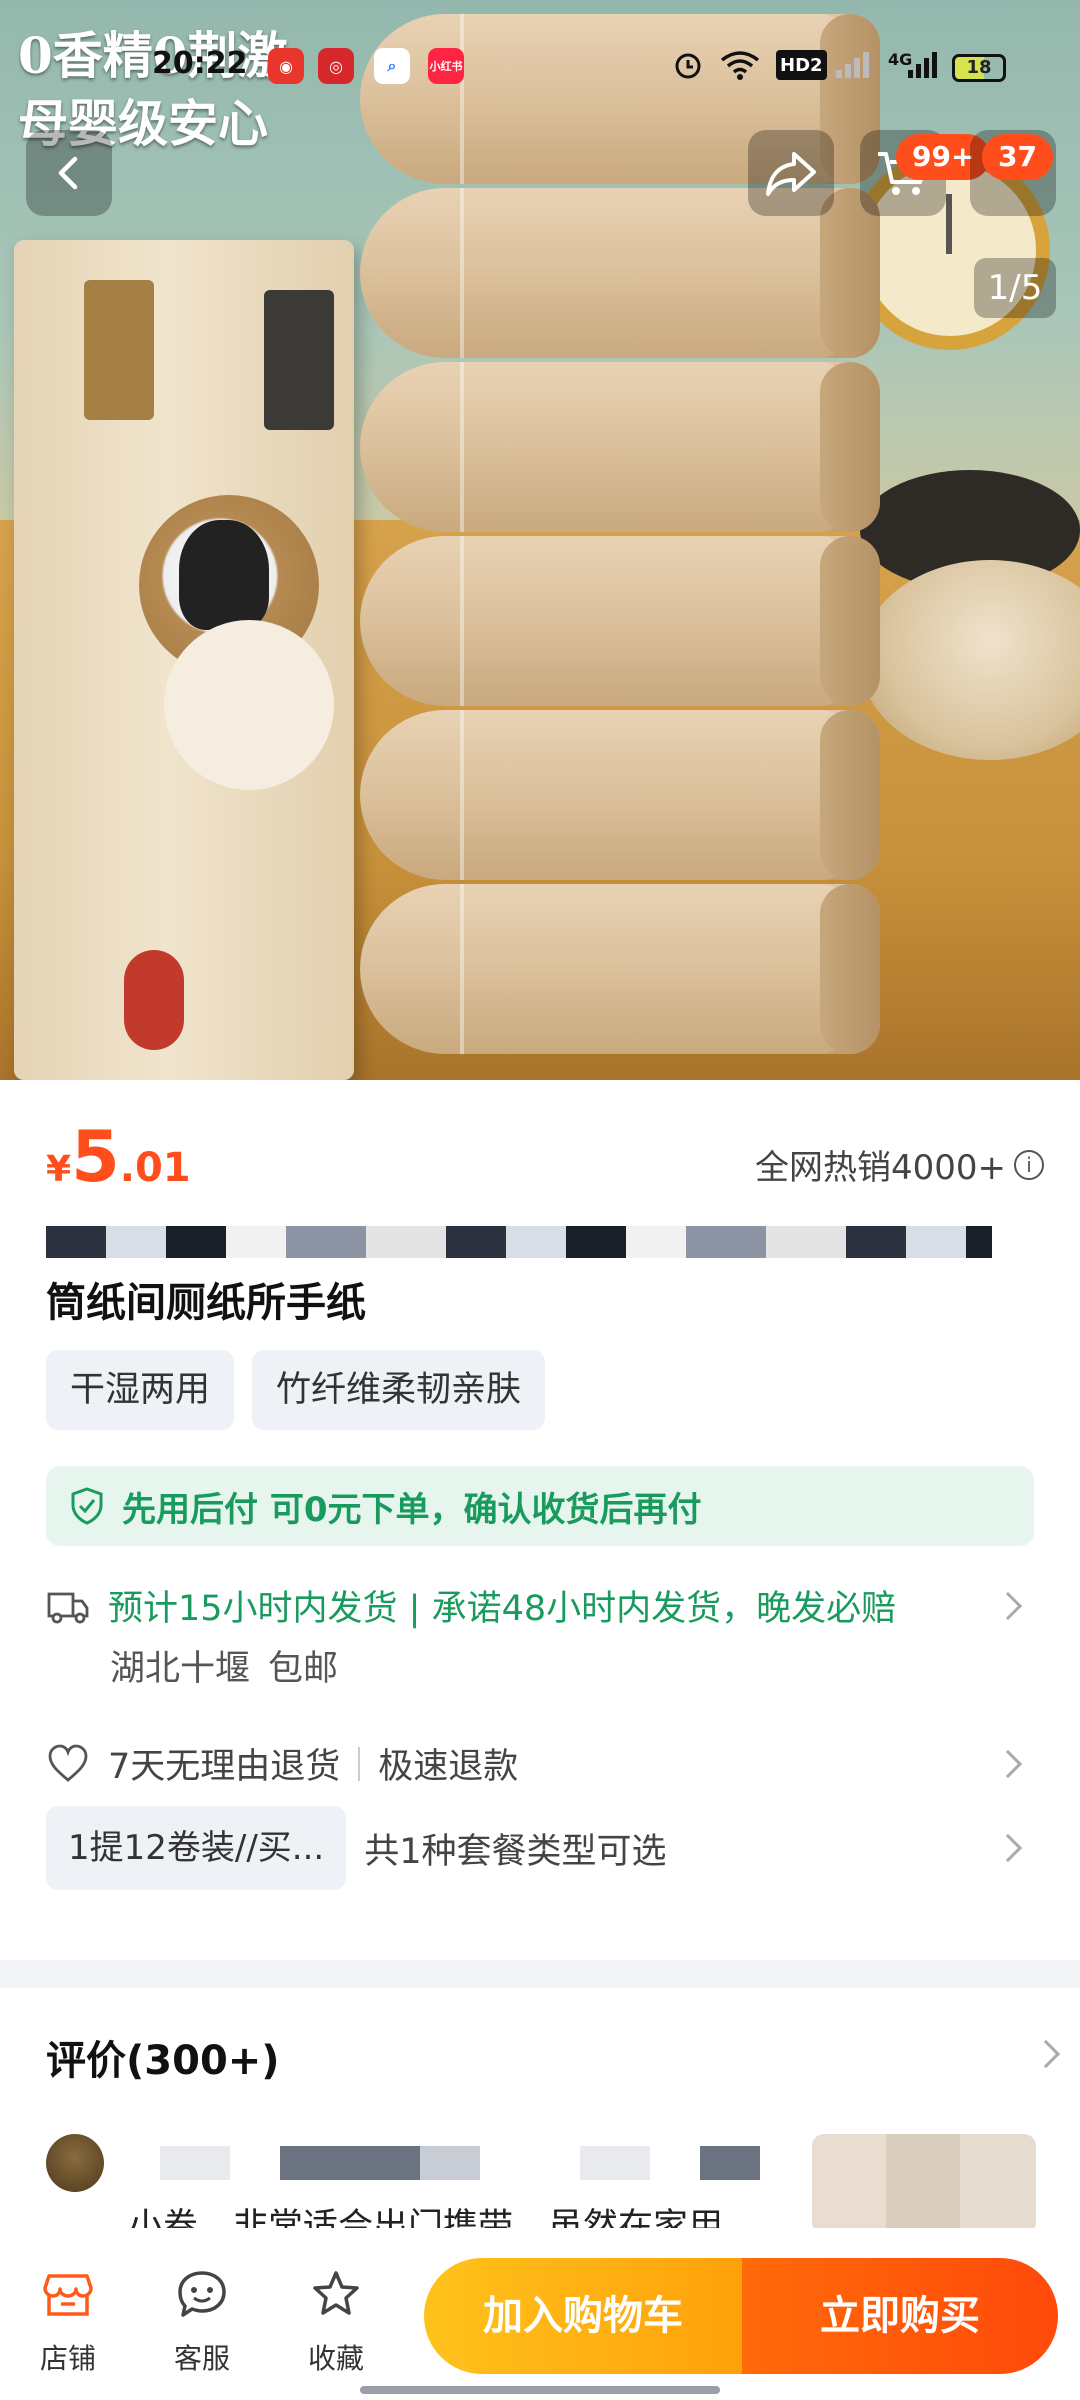  I want to click on package-row: 1提12卷装//买... 共1种套餐类型可选, so click(540, 1848).